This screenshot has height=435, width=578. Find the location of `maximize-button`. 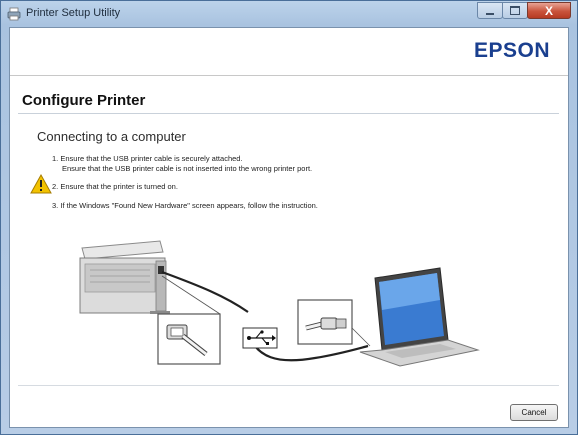

maximize-button is located at coordinates (515, 10).